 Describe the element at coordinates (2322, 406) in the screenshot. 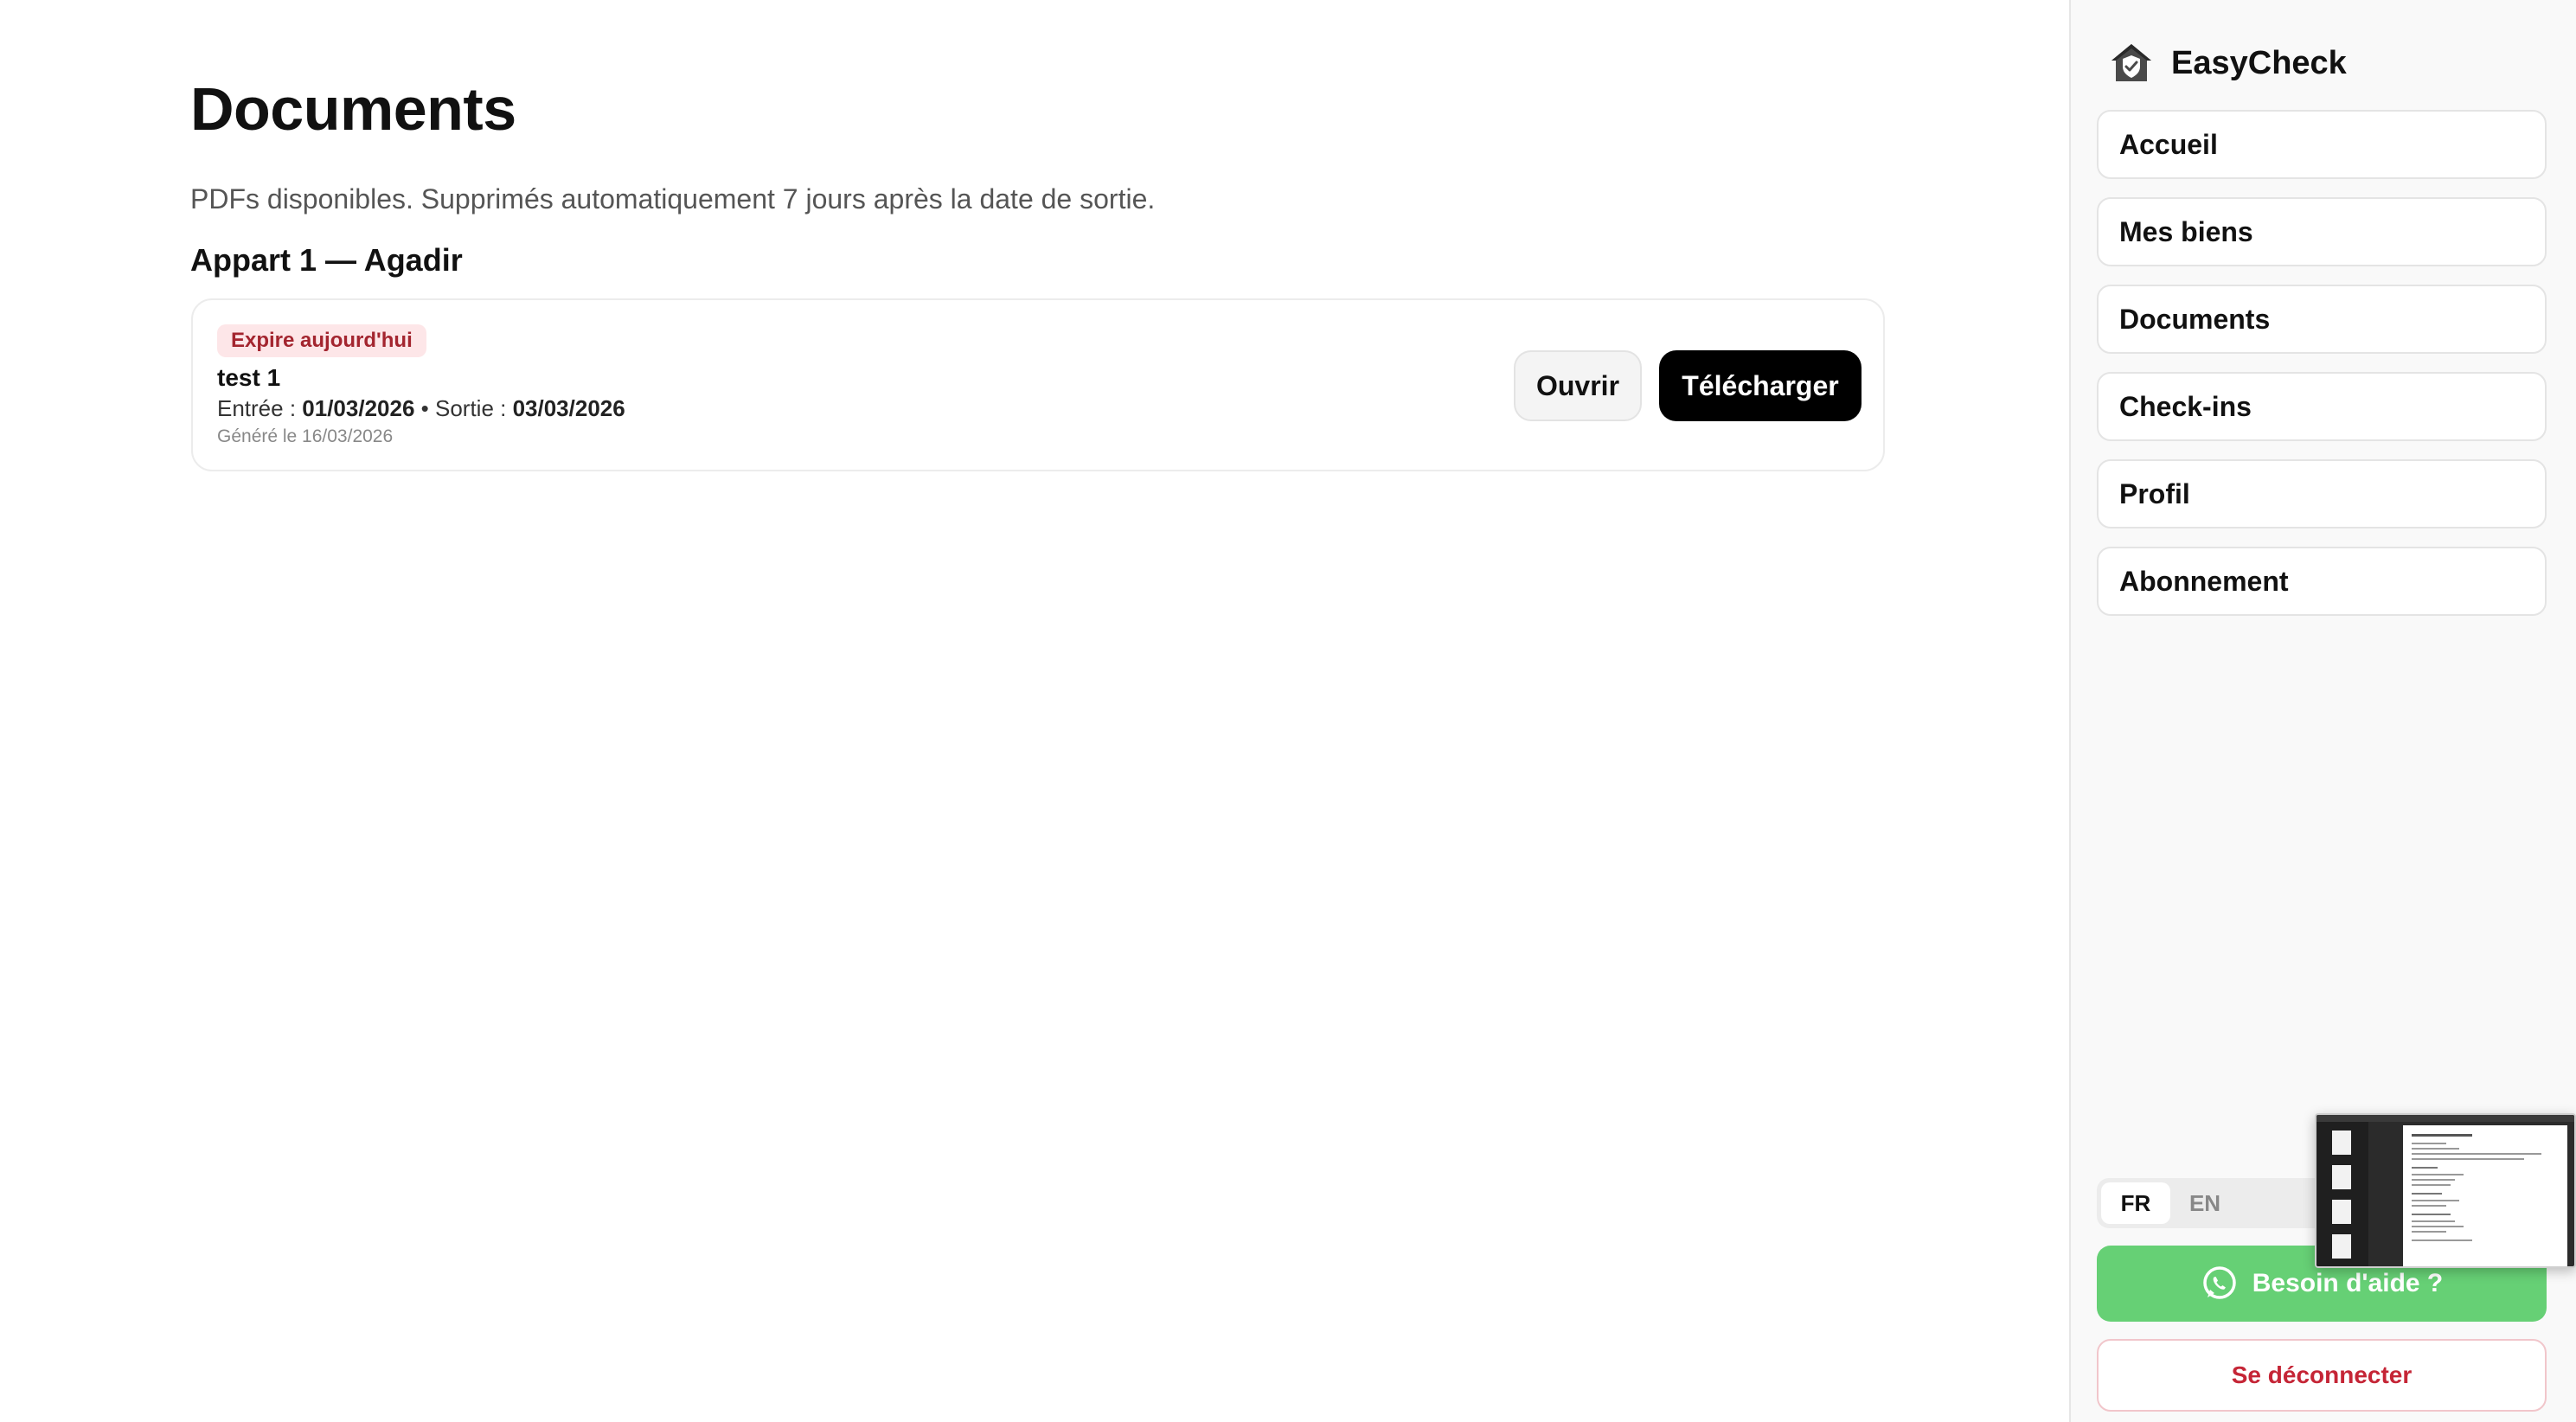

I see `nav-item-check-ins: Check-ins` at that location.